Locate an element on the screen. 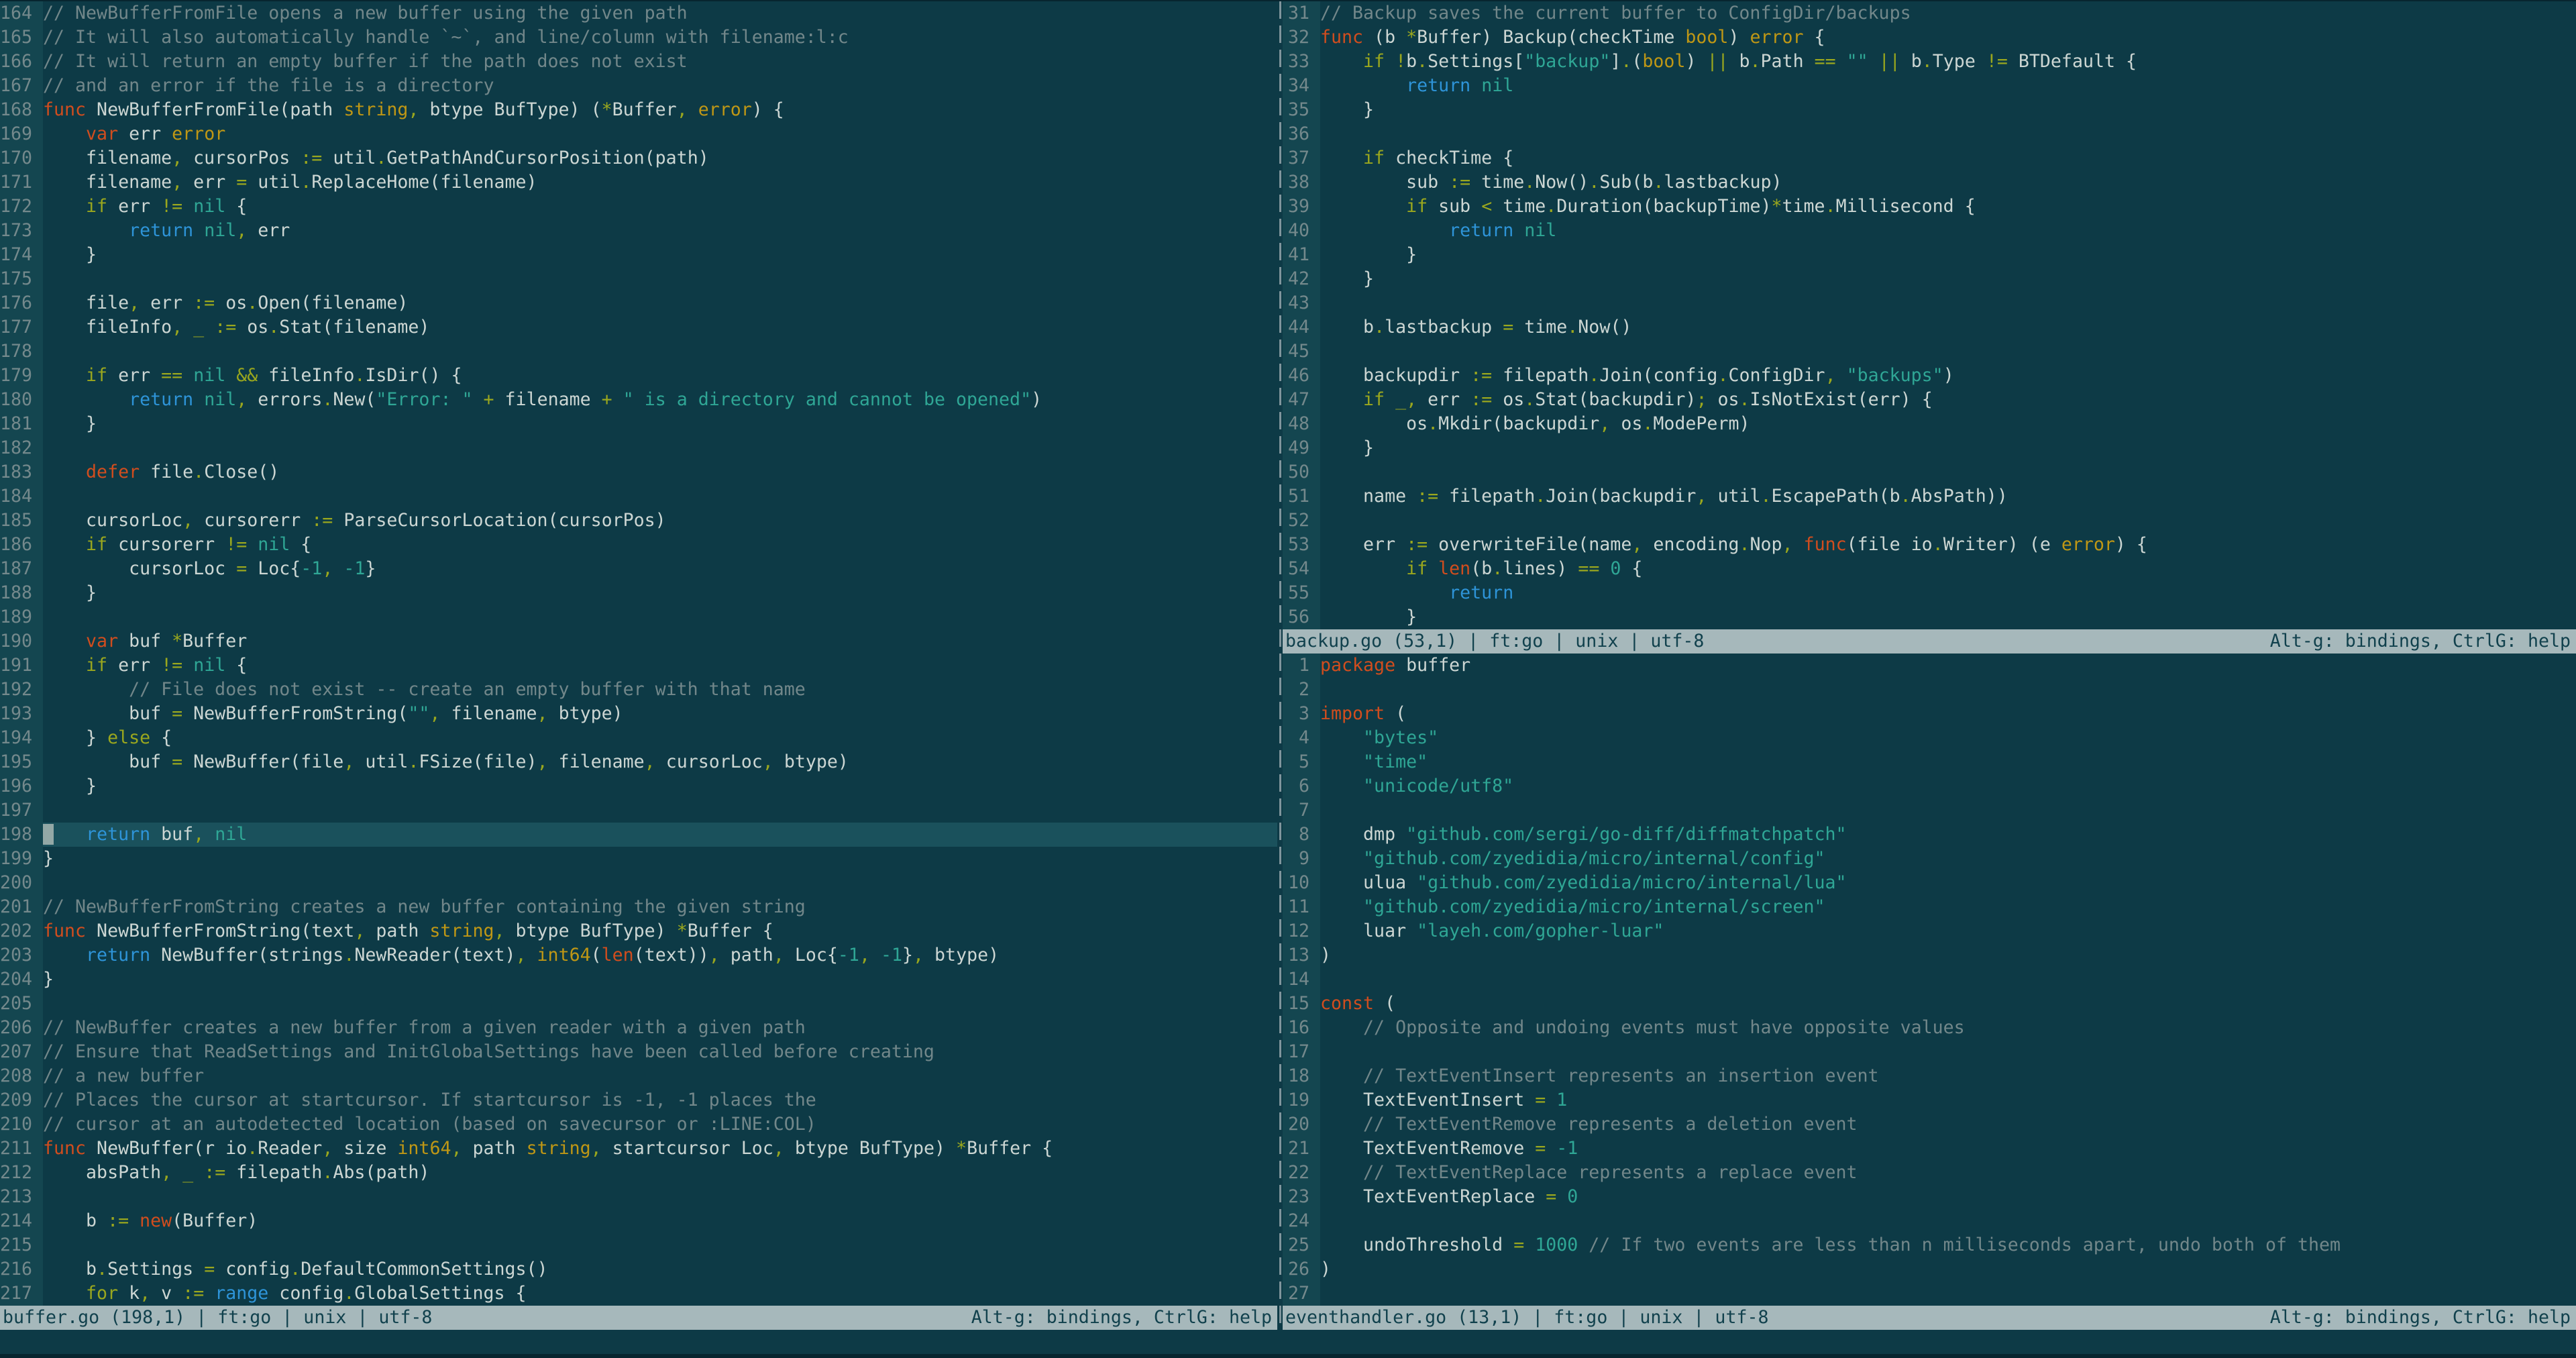 The image size is (2576, 1358). code-text: fileInfo, _ := os.Stat(filename) is located at coordinates (660, 327).